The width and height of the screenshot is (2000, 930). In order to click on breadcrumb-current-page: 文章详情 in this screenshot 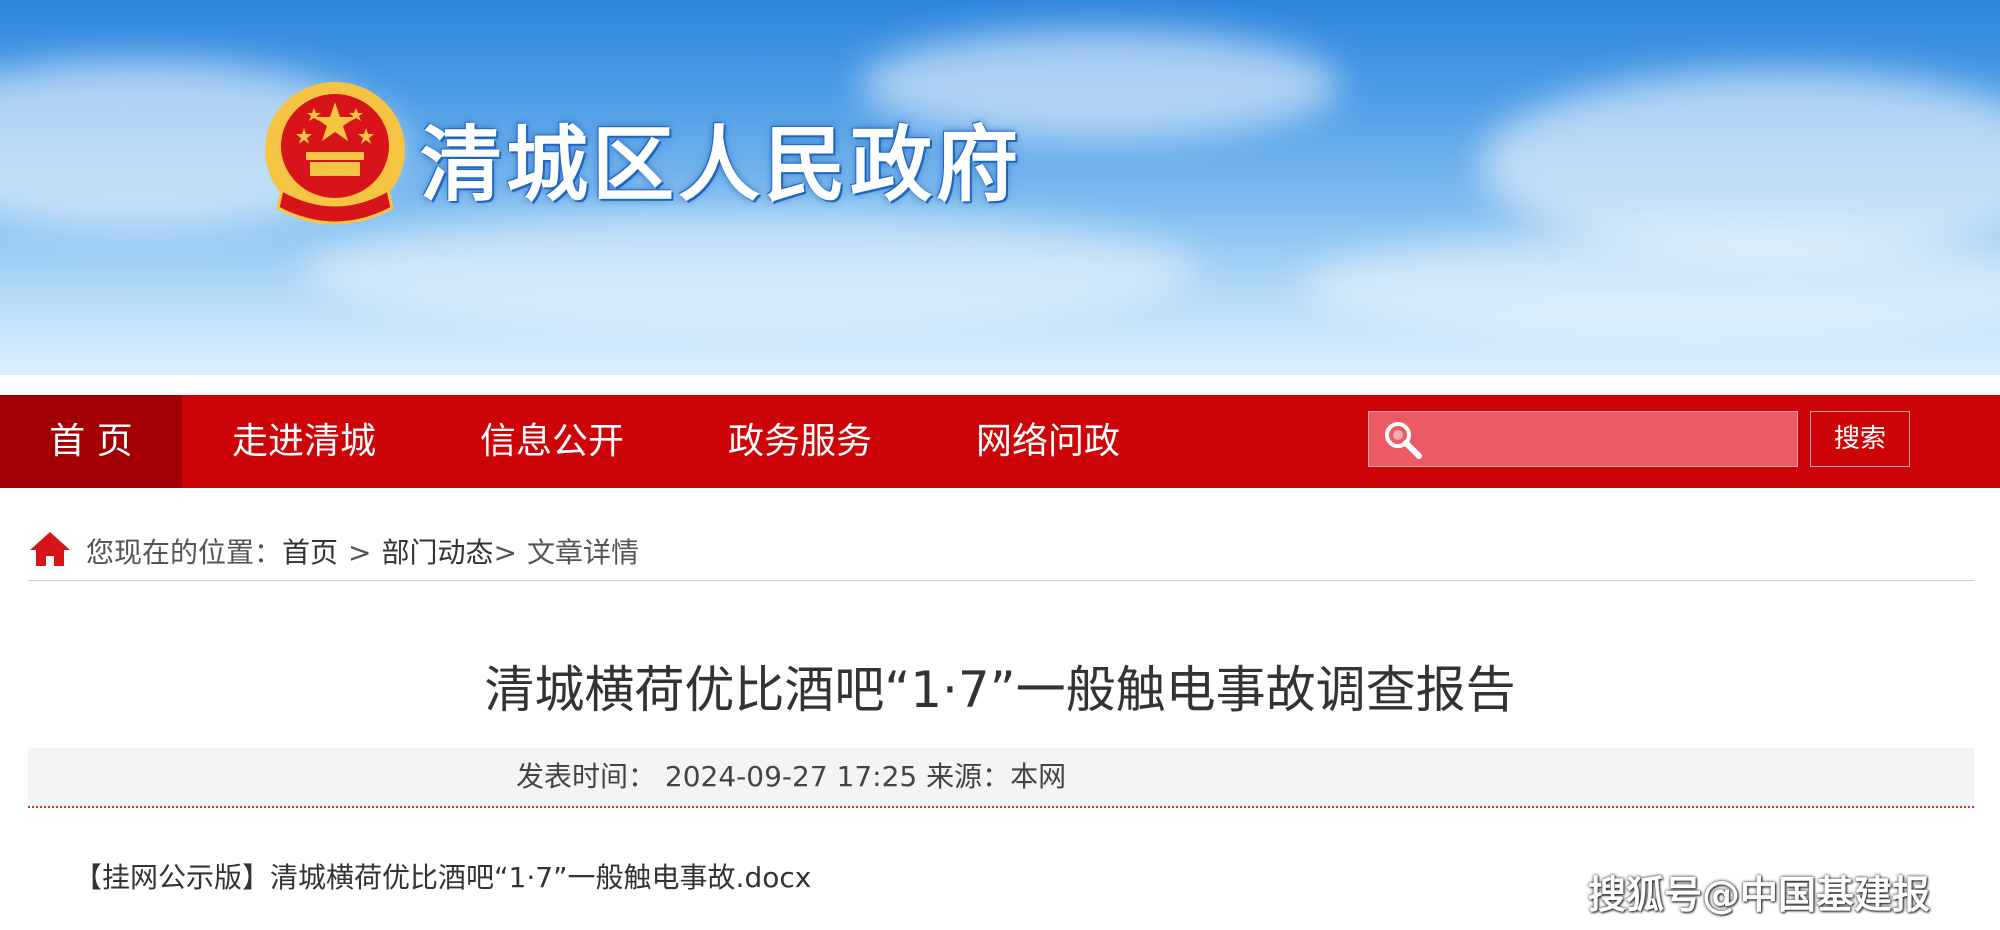, I will do `click(582, 552)`.